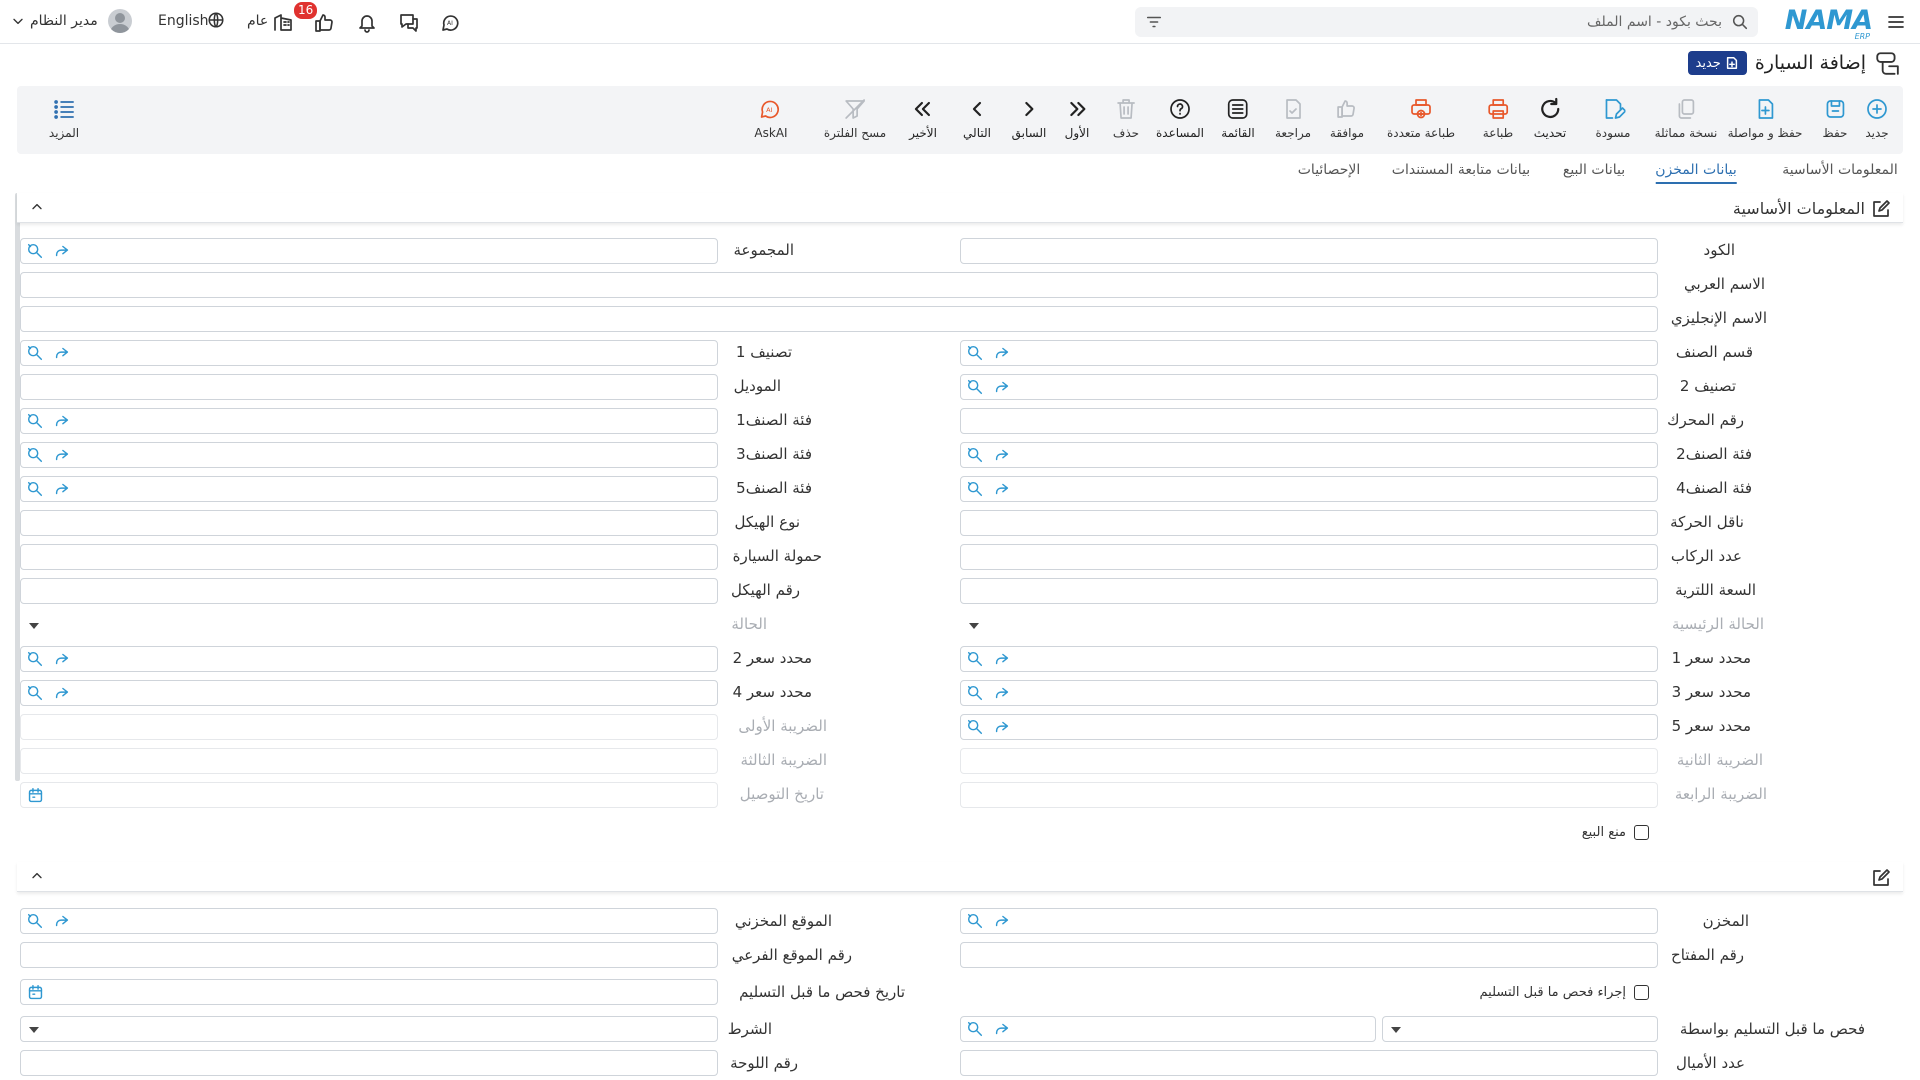 This screenshot has width=1920, height=1080. What do you see at coordinates (369, 921) in the screenshot?
I see `storage-location-lookup` at bounding box center [369, 921].